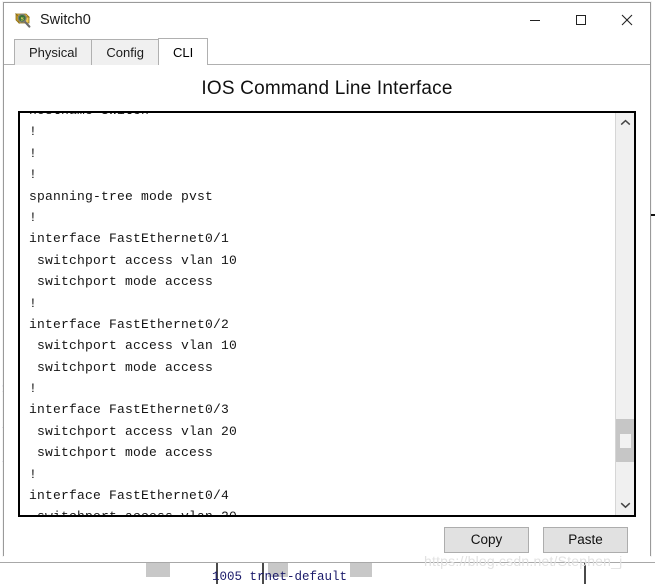  I want to click on switch-device-icon: S, so click(23, 20).